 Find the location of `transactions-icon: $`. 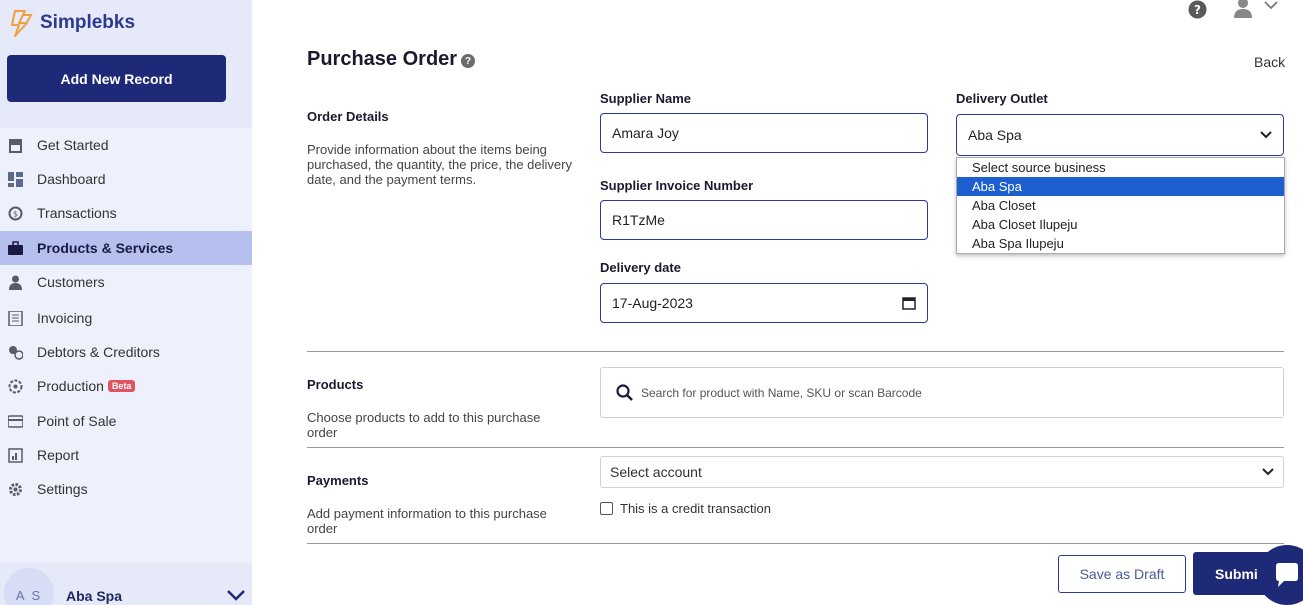

transactions-icon: $ is located at coordinates (15, 213).